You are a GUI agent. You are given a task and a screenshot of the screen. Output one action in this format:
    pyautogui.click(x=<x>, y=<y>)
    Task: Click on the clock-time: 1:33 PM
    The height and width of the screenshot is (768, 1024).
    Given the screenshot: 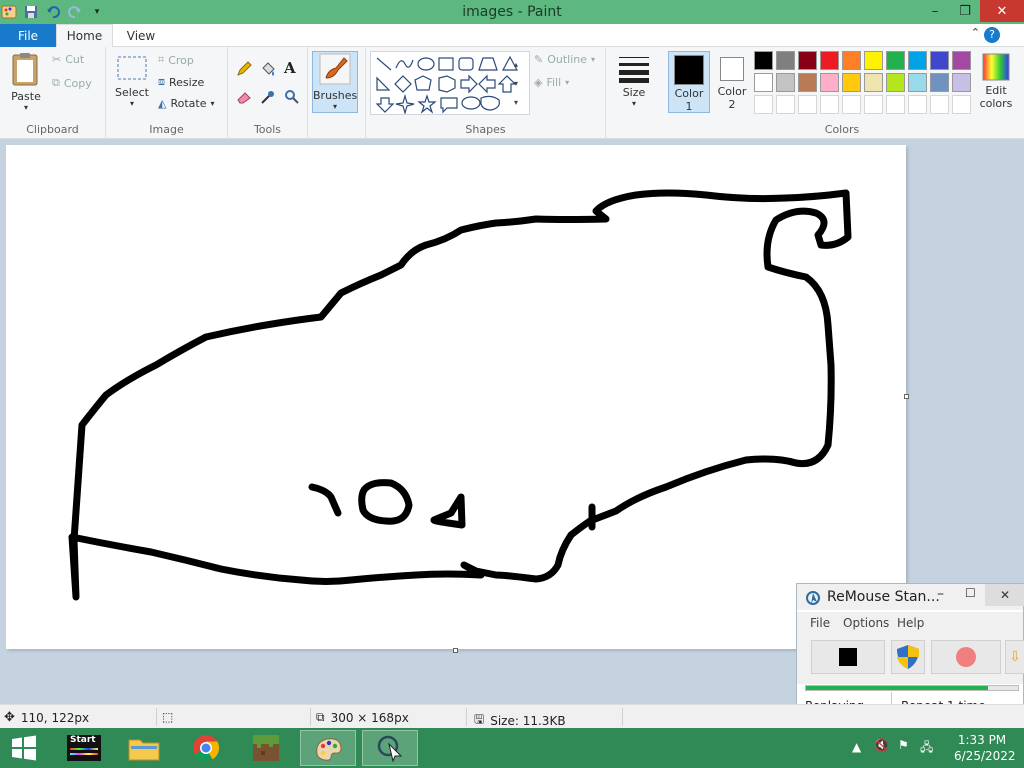 What is the action you would take?
    pyautogui.click(x=982, y=740)
    